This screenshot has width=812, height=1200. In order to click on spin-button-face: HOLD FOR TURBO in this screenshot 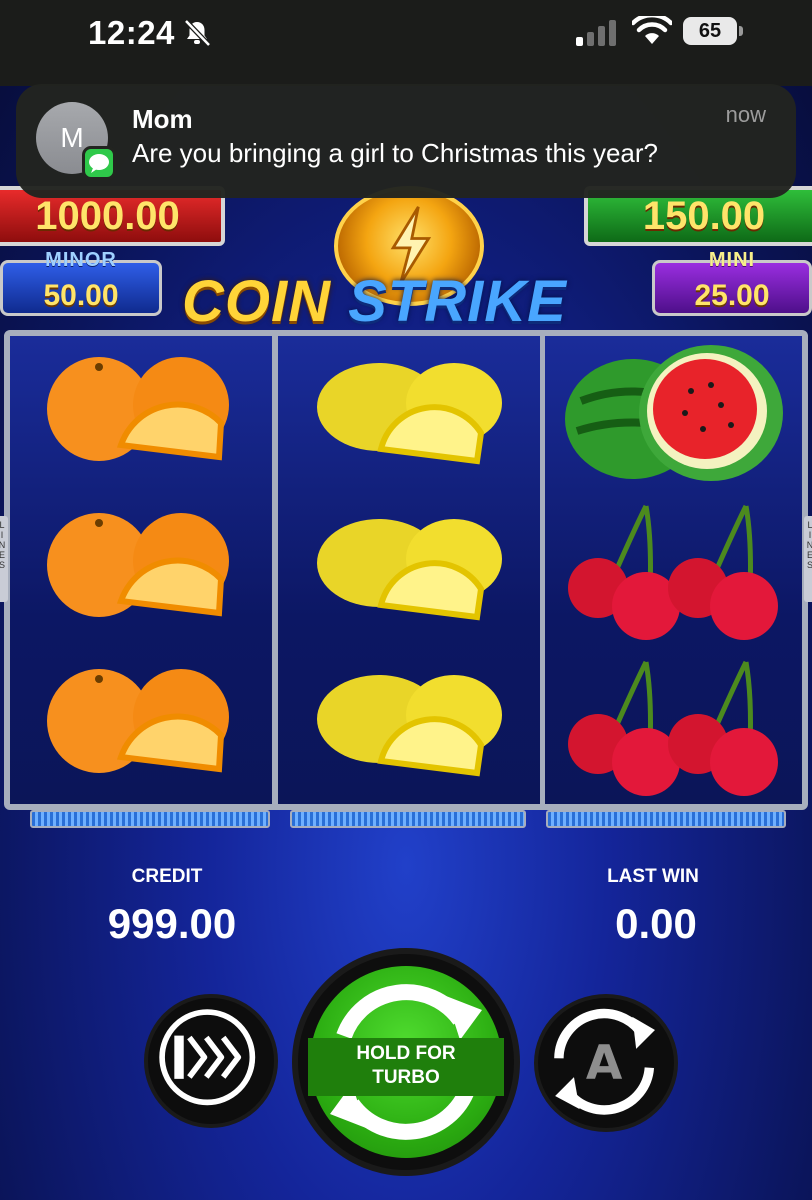, I will do `click(406, 1062)`.